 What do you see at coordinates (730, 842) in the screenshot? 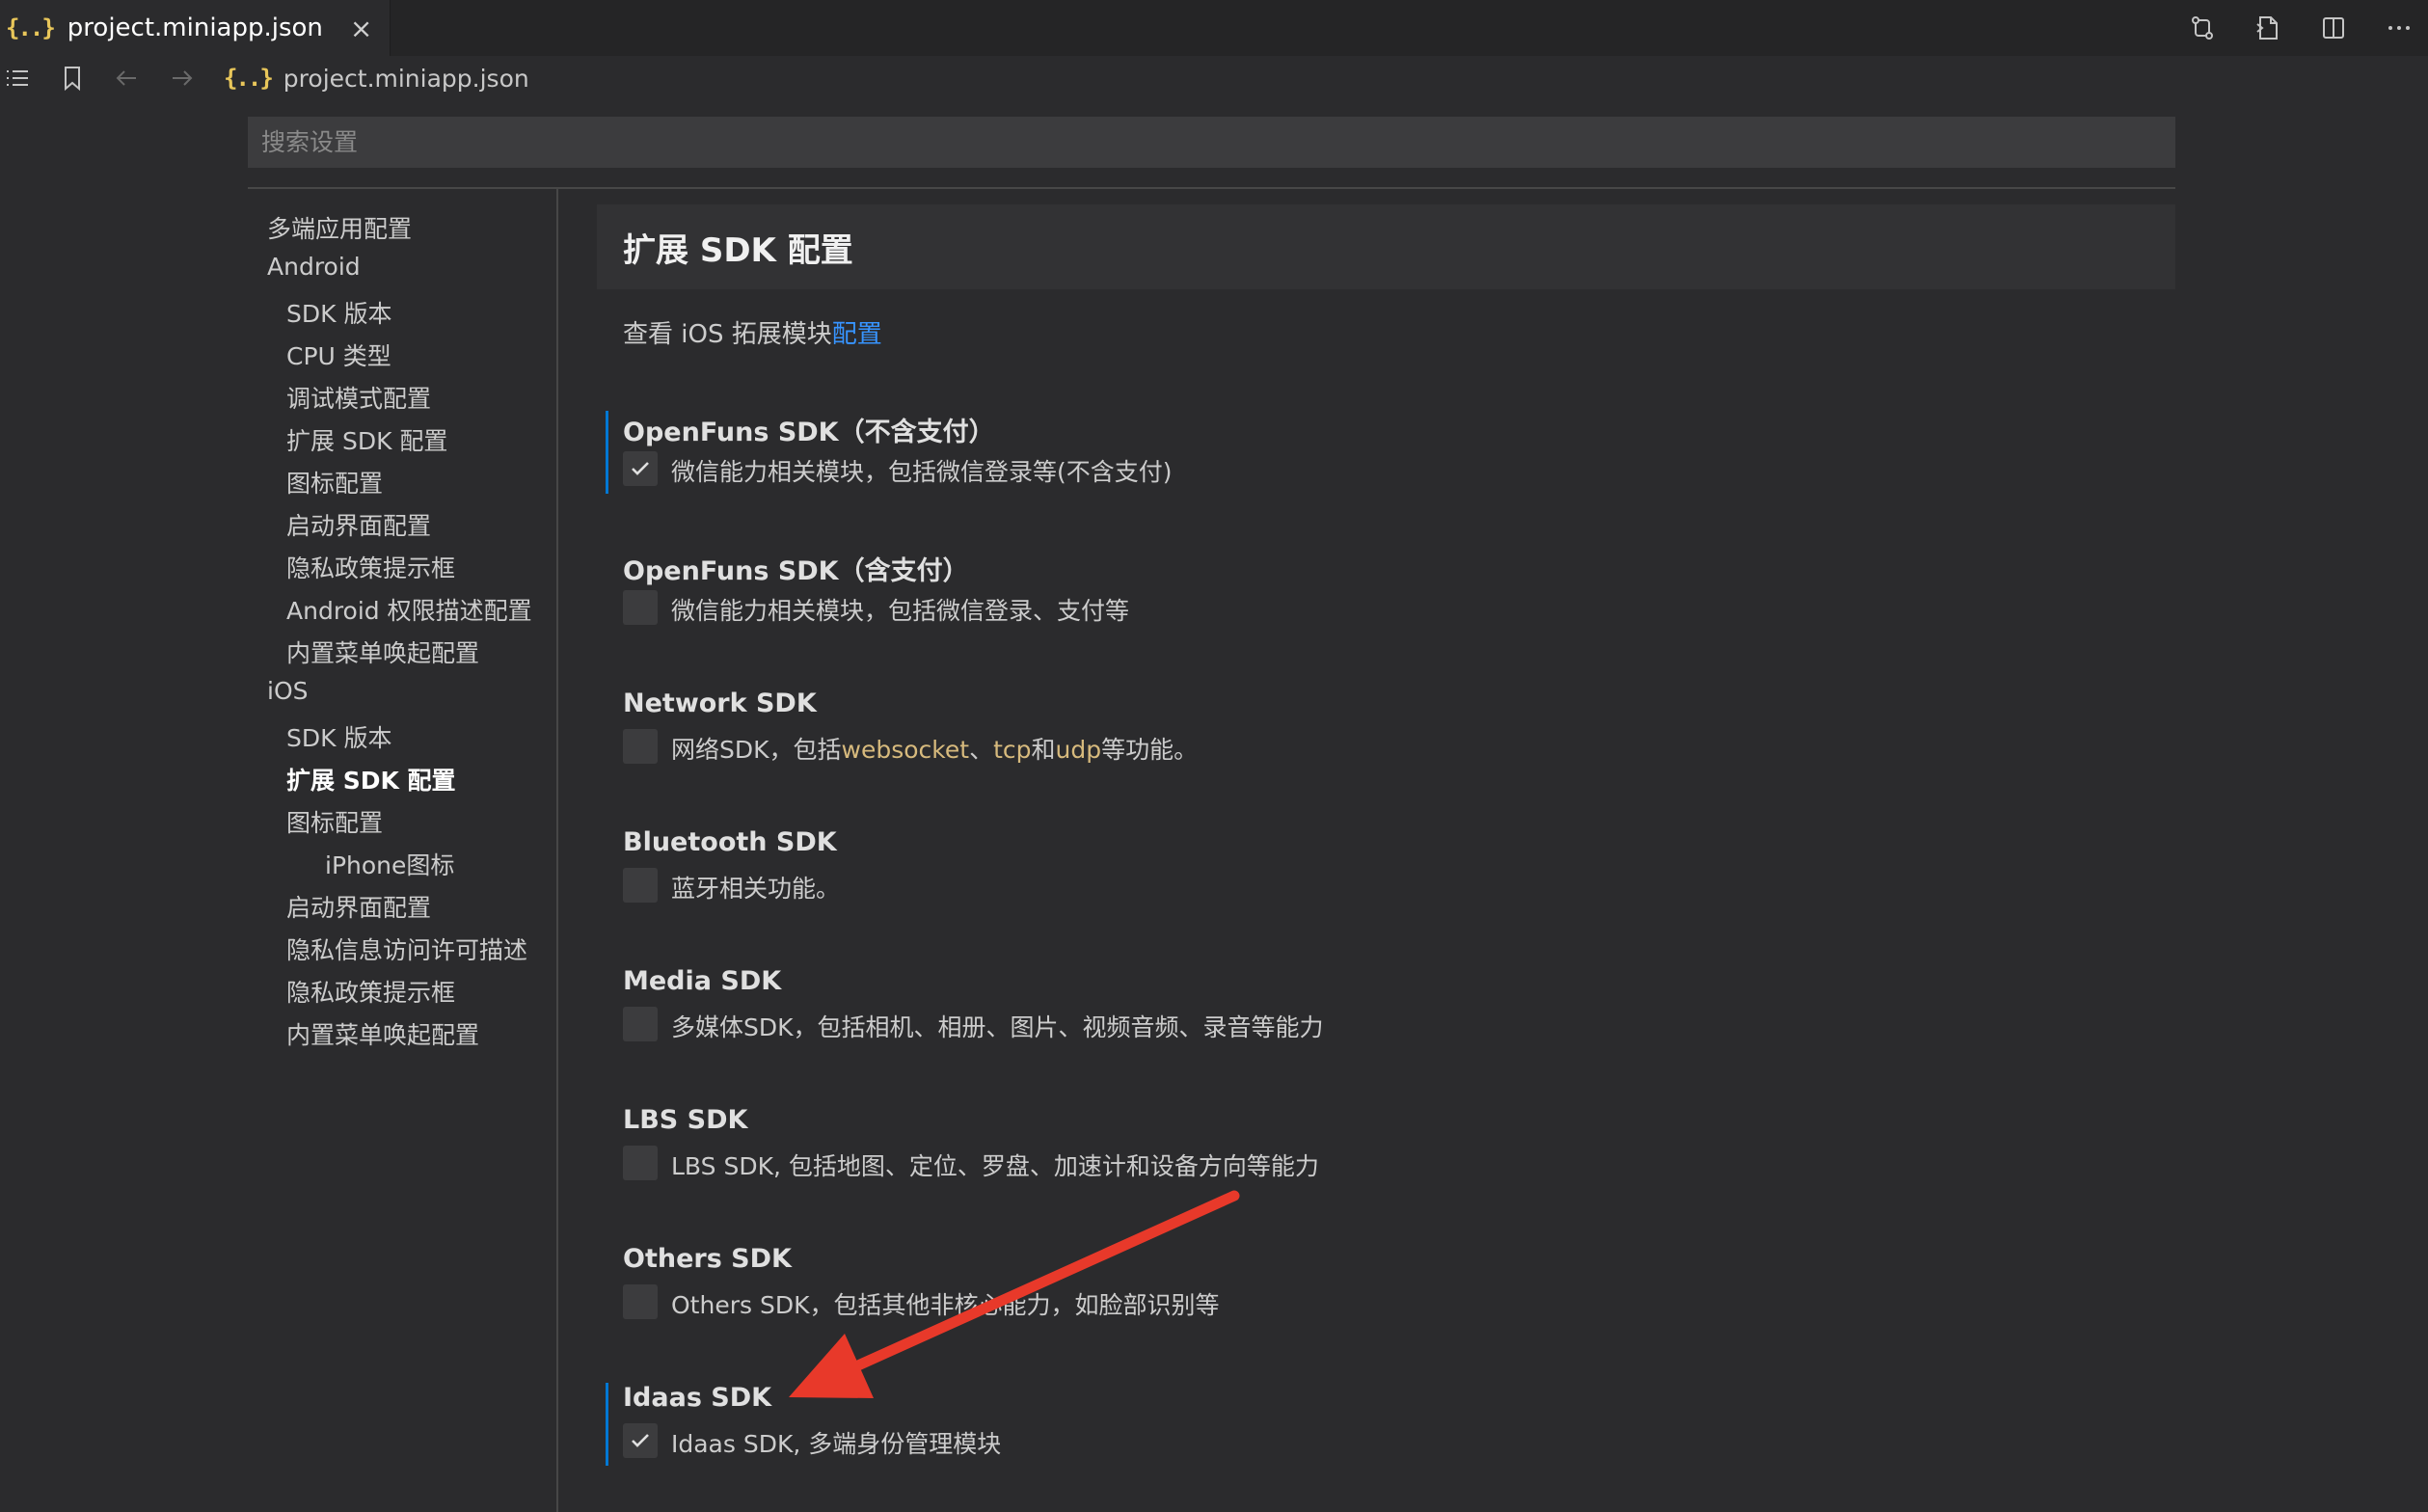
I see `setting-title: Bluetooth SDK` at bounding box center [730, 842].